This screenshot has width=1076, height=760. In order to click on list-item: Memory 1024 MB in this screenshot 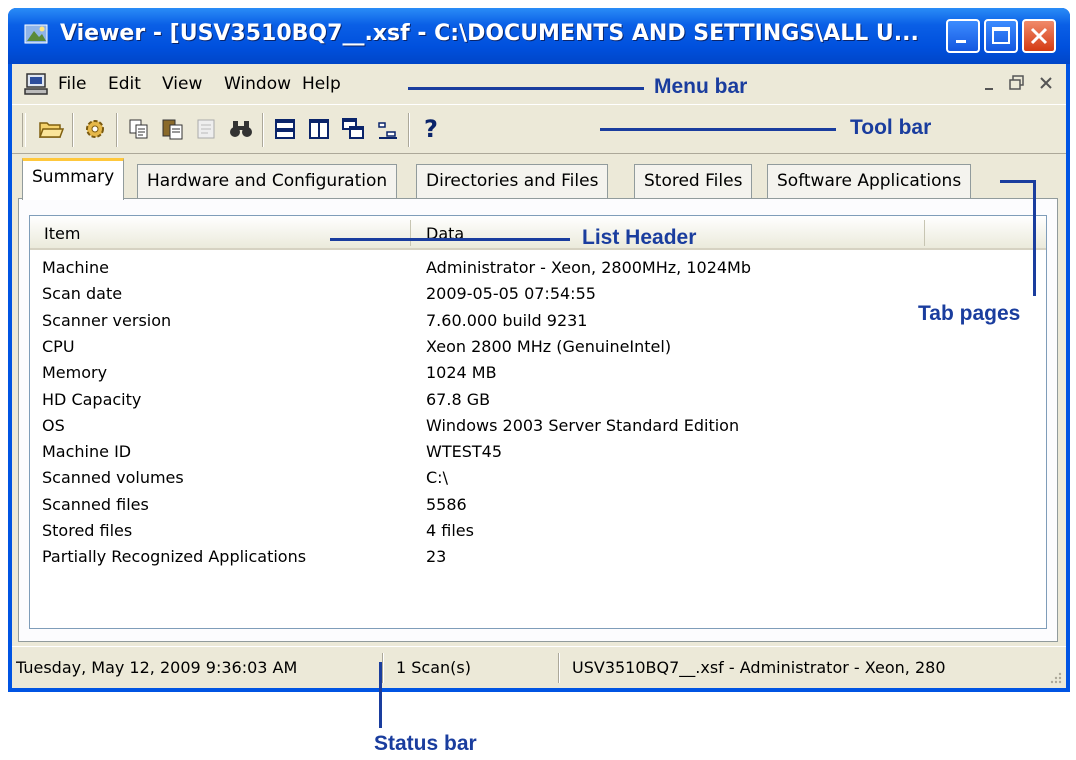, I will do `click(538, 373)`.